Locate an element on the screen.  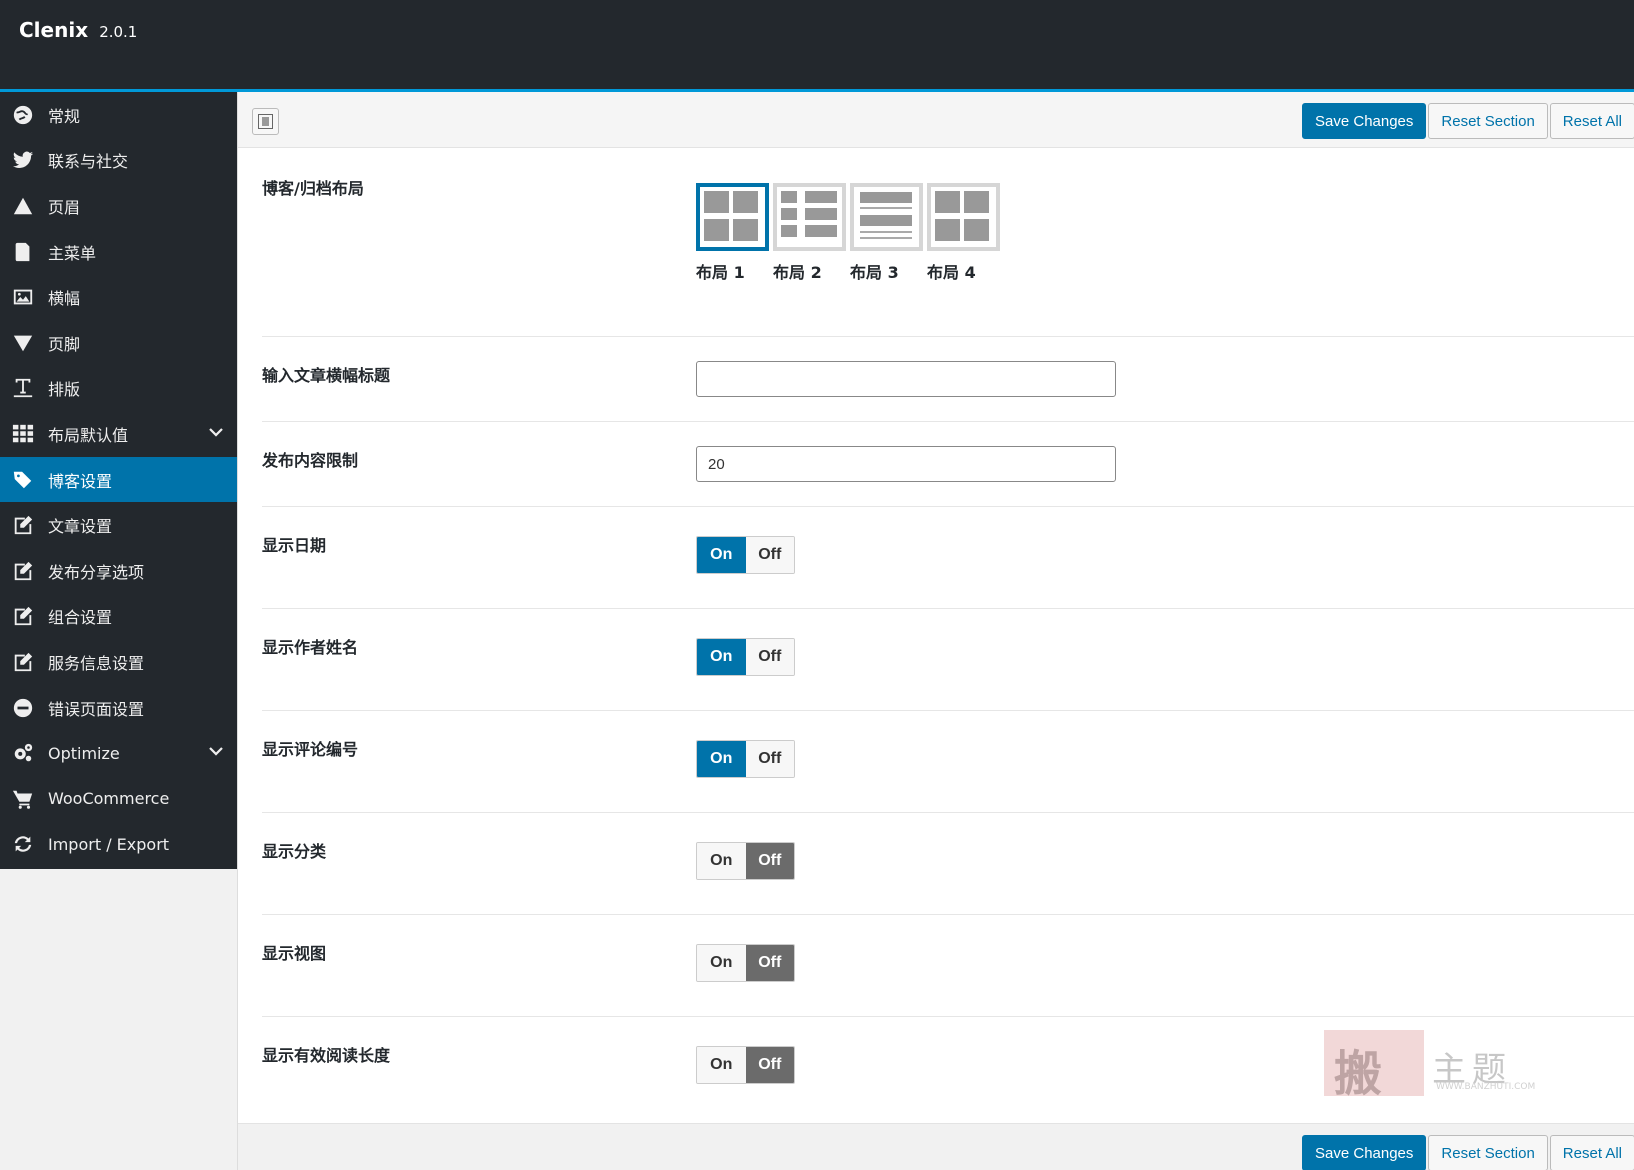
sidebar-item-label: Import / Export is located at coordinates (109, 844).